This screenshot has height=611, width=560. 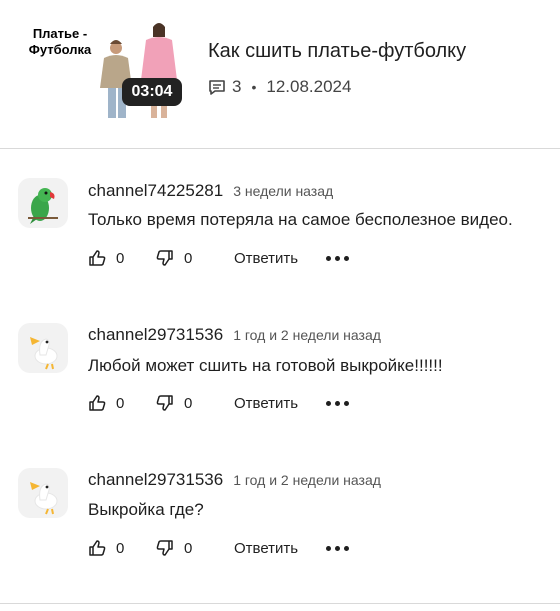 I want to click on comment-author: channel74225281, so click(x=155, y=191).